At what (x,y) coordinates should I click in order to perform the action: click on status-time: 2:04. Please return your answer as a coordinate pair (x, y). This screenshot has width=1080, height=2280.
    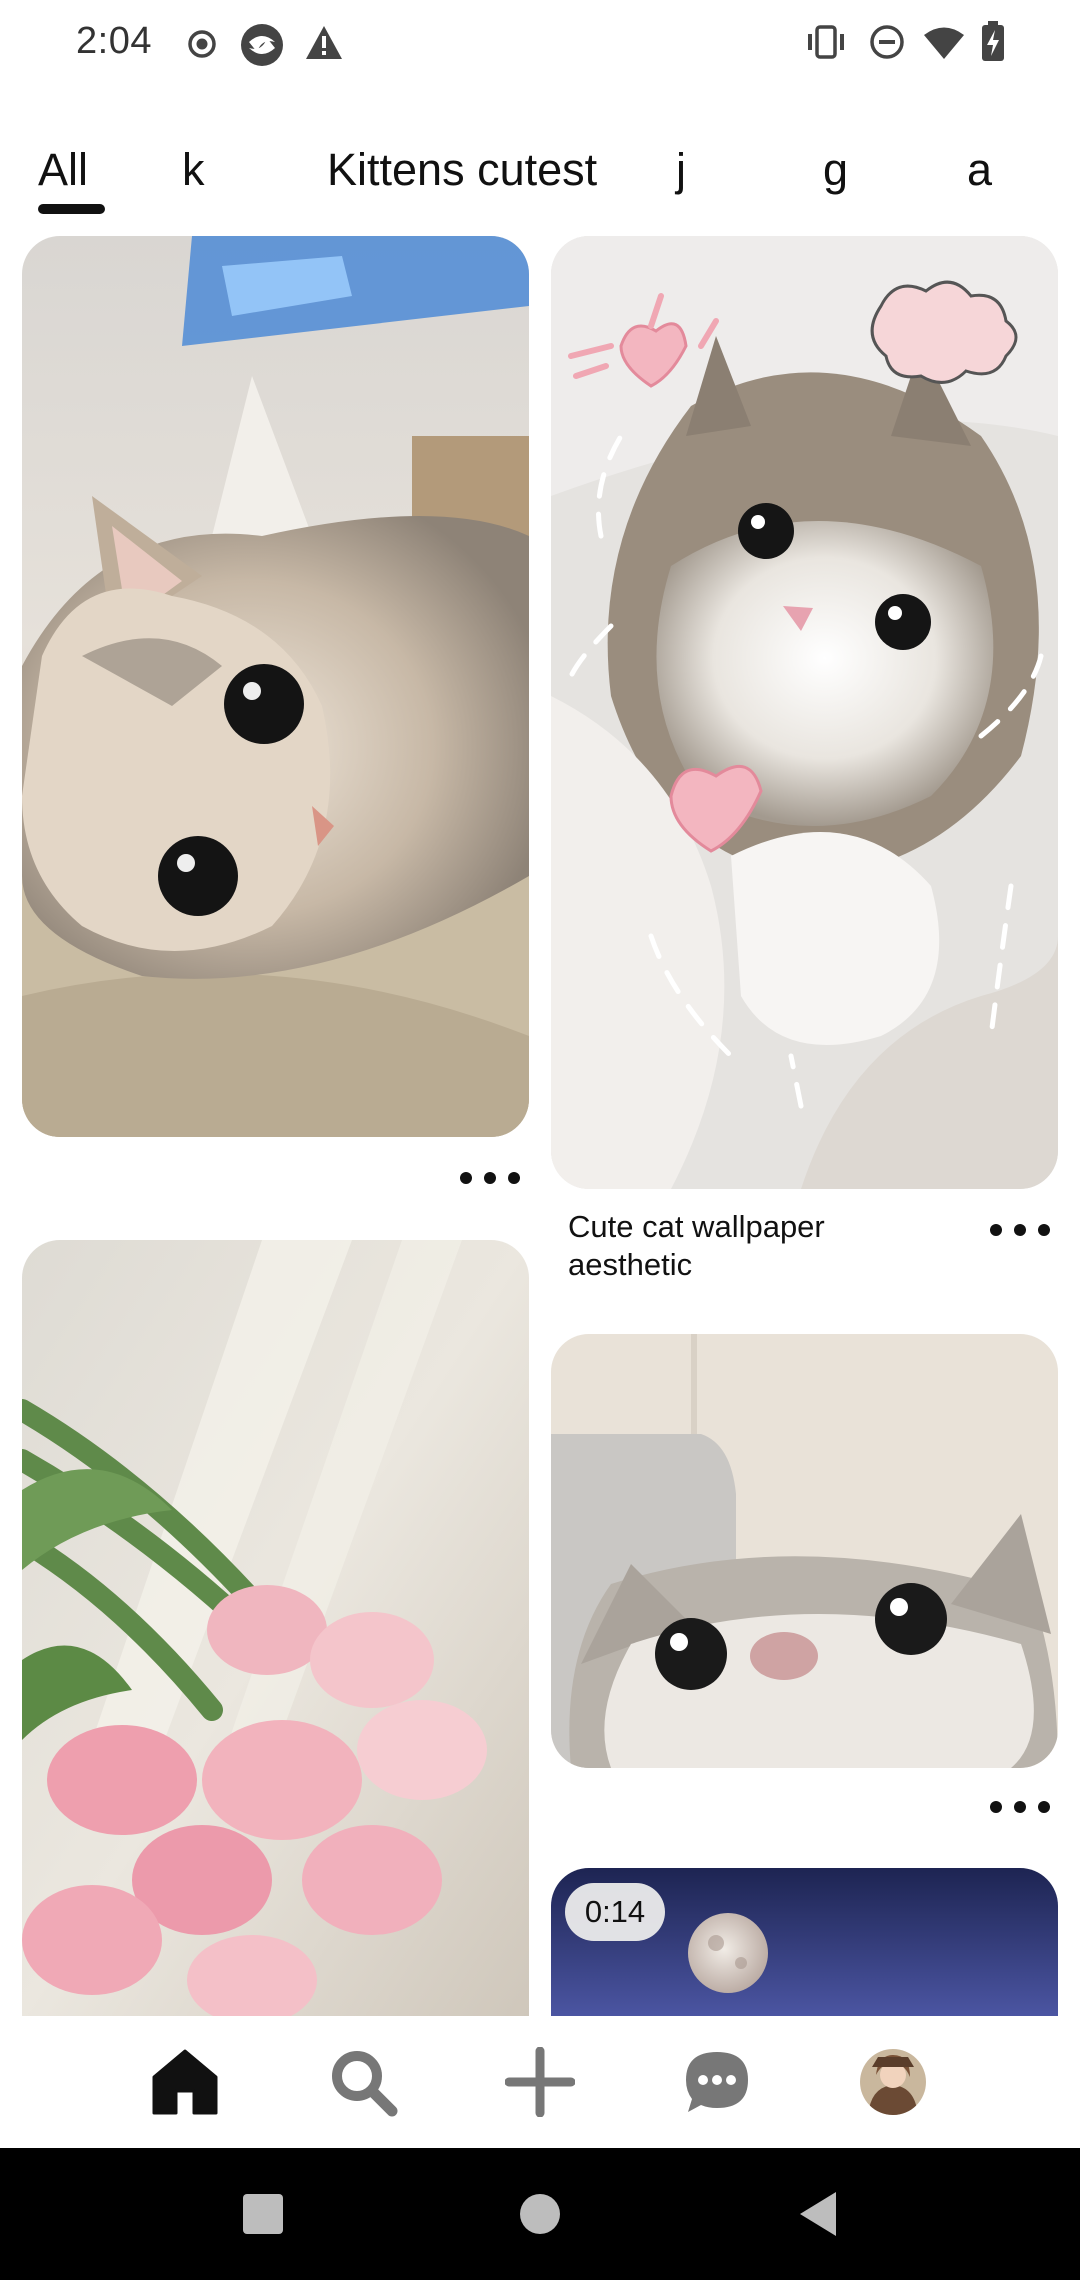
    Looking at the image, I should click on (114, 41).